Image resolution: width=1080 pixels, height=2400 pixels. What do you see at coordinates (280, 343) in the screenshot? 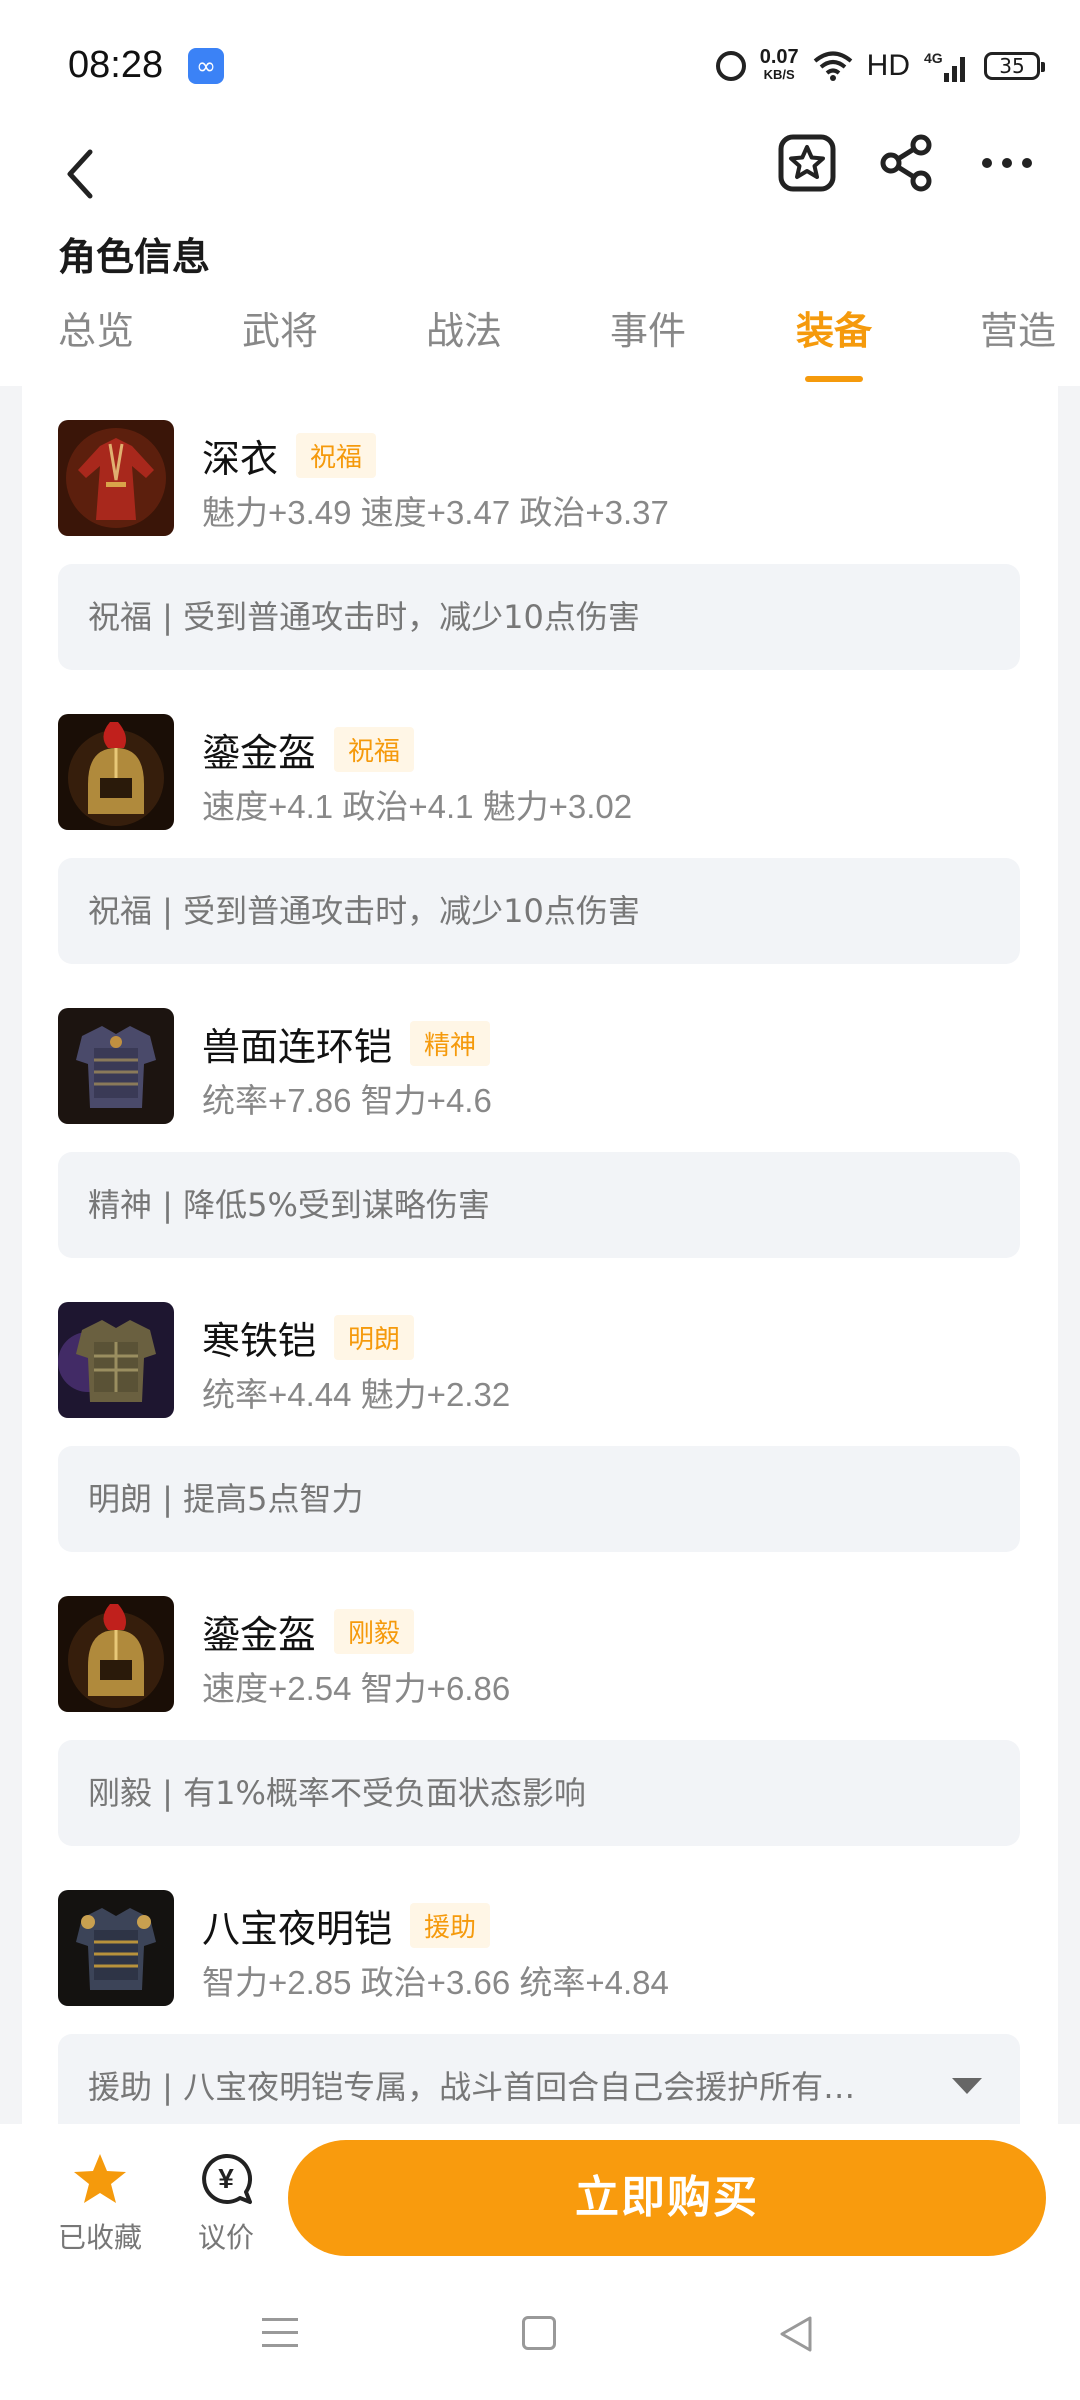
I see `tab-generals: 武将` at bounding box center [280, 343].